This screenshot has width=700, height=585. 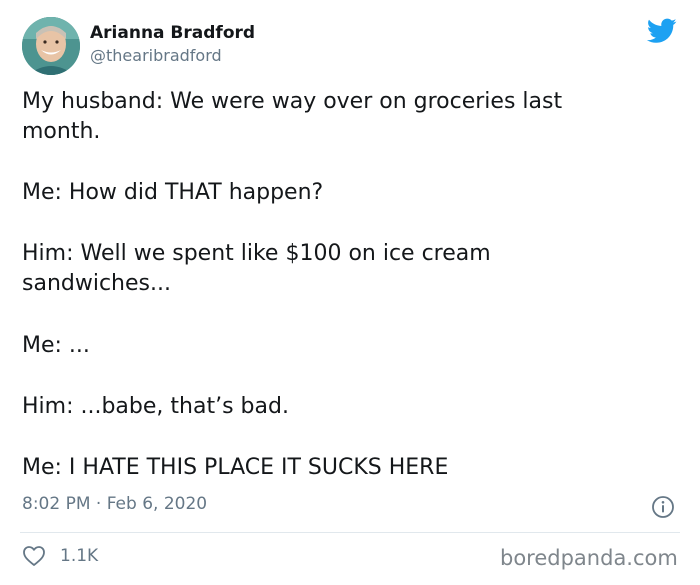 I want to click on author-handle: @thearibradford, so click(x=156, y=55).